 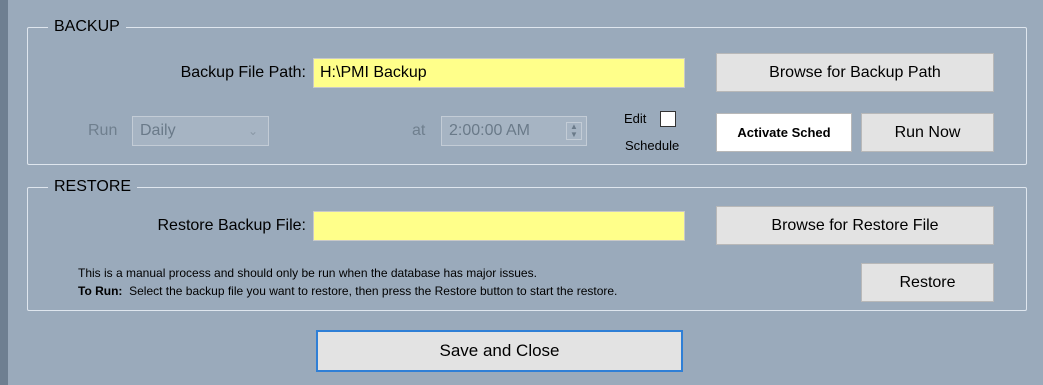 I want to click on restore-button: Restore, so click(x=927, y=282).